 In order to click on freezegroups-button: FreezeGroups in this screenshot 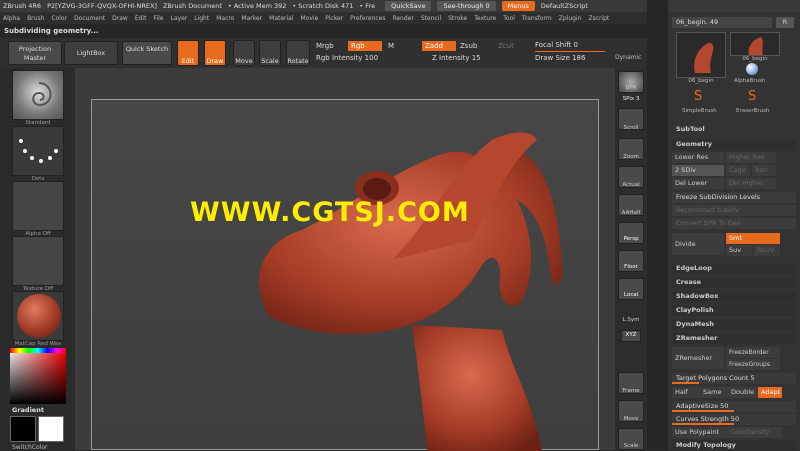, I will do `click(753, 364)`.